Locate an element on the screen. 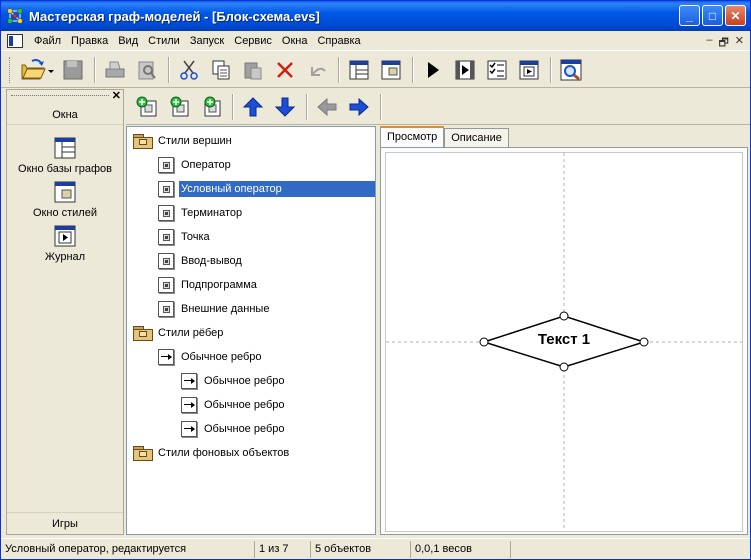 This screenshot has height=560, width=751. status-objects: 5 объектов is located at coordinates (361, 549).